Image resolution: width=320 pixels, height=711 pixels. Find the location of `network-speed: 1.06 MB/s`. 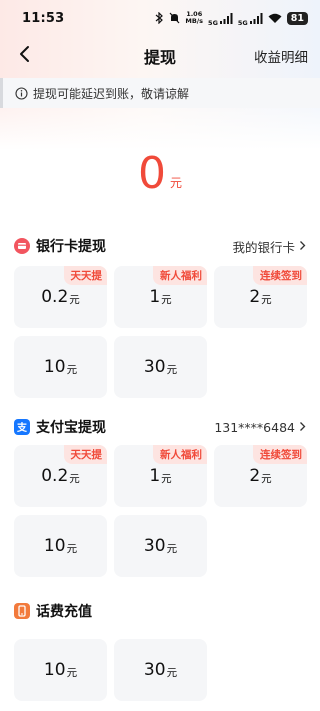

network-speed: 1.06 MB/s is located at coordinates (194, 18).